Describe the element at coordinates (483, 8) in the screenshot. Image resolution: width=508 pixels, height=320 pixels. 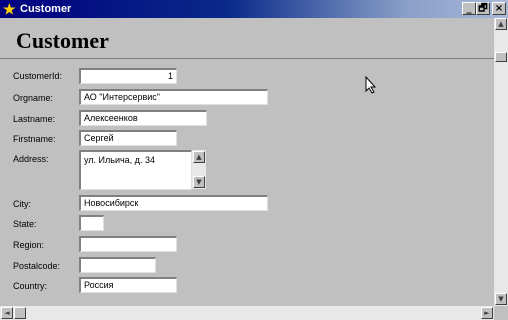
I see `restore-button: 🗗` at that location.